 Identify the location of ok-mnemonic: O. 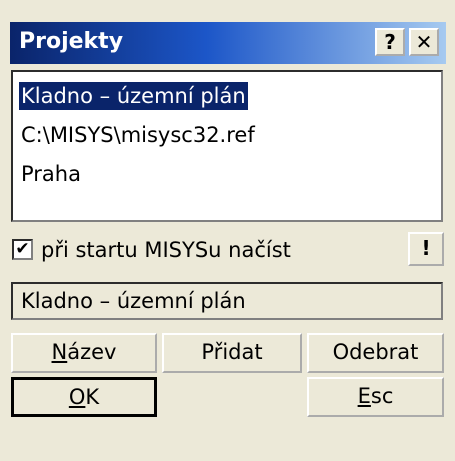
(77, 397).